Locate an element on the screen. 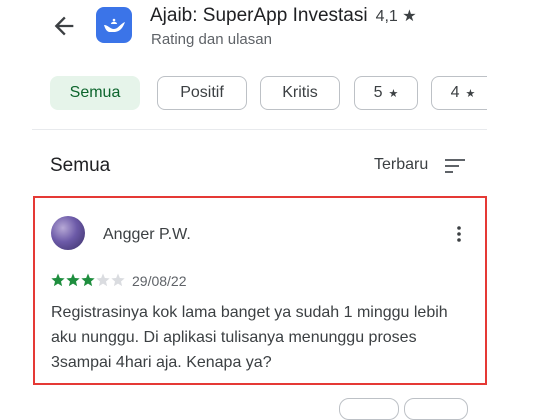 The width and height of the screenshot is (547, 420). app-icon is located at coordinates (114, 25).